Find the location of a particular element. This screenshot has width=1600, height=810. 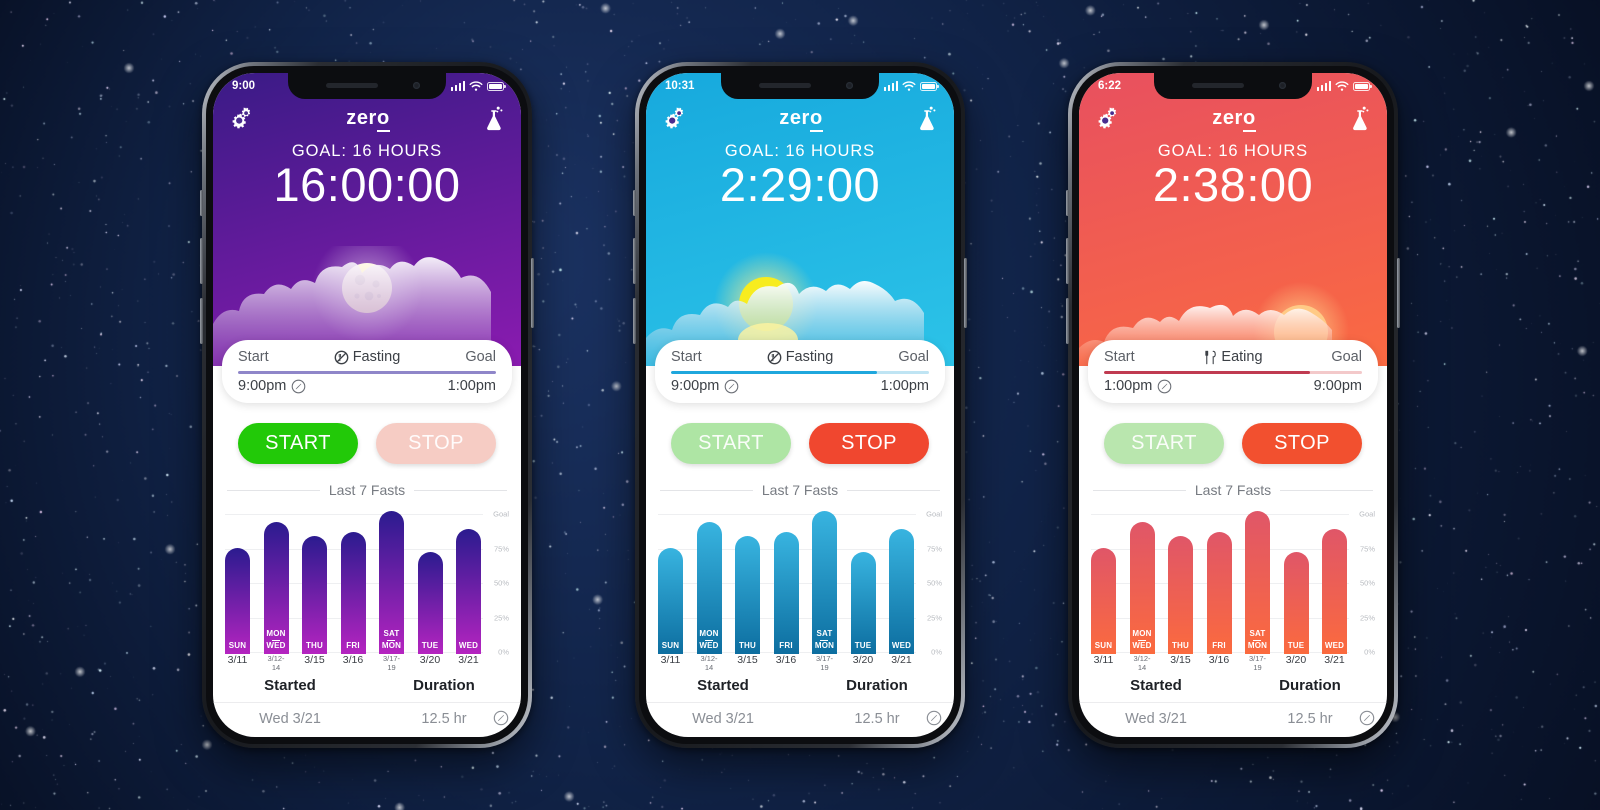

no-food-icon is located at coordinates (341, 357).